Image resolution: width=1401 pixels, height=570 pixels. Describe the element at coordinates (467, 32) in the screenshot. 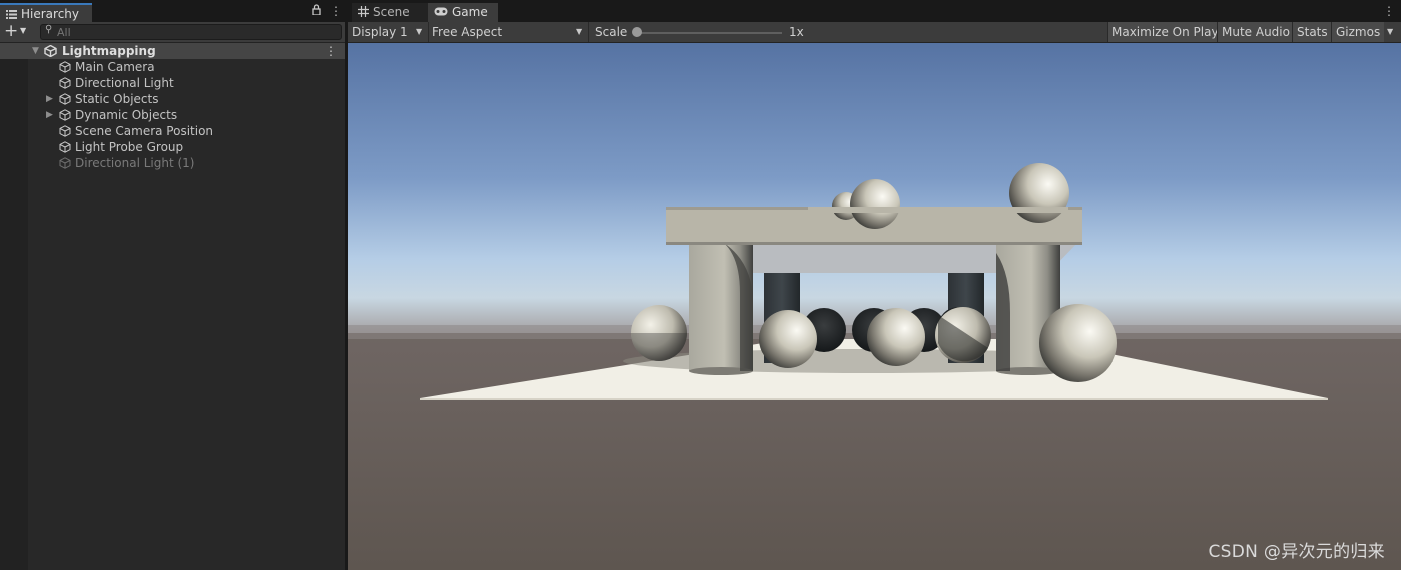

I see `aspect-dropdown-label: Free Aspect` at that location.